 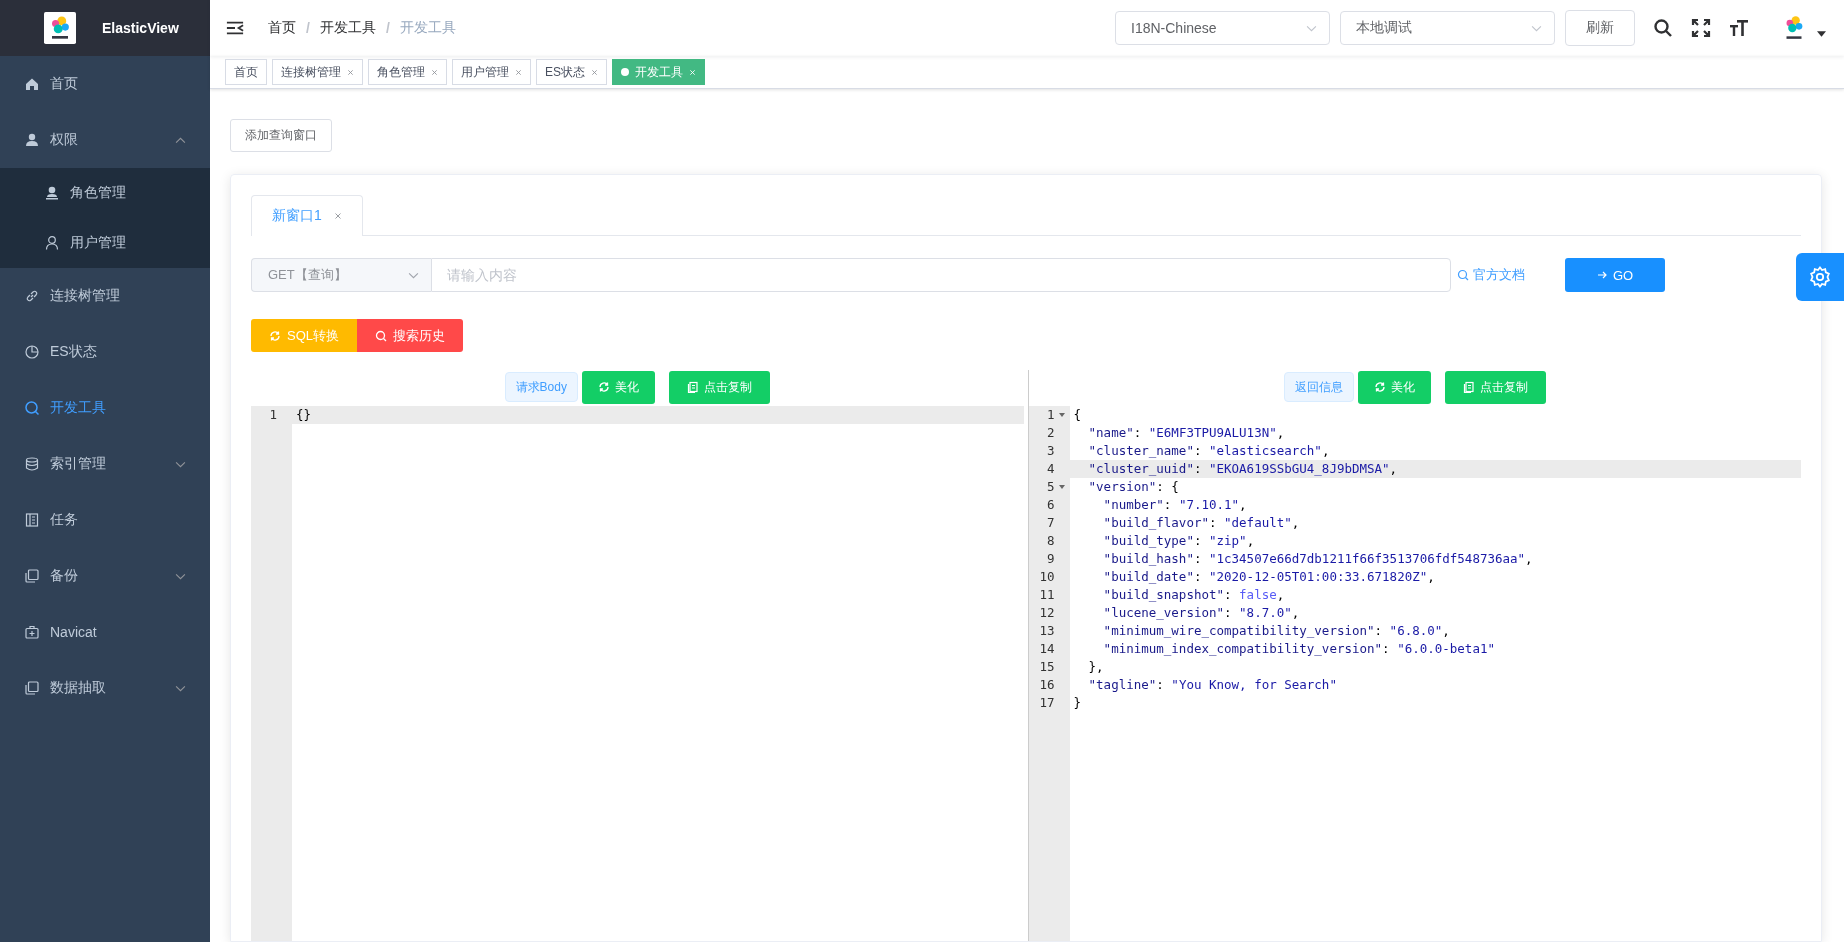 I want to click on code-line: "build_date": "2020-12-05T01:00:33.671820Z",, so click(x=1268, y=577).